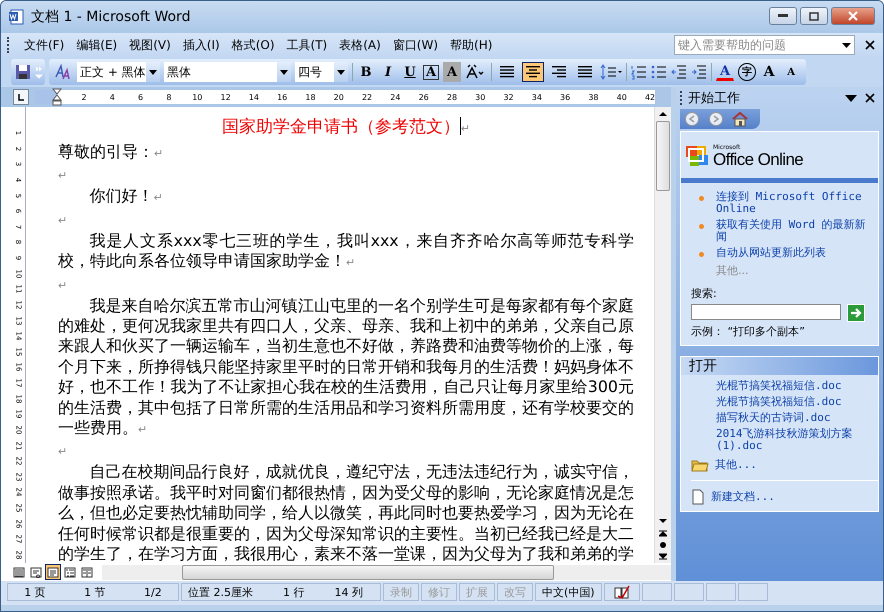 Image resolution: width=884 pixels, height=612 pixels. What do you see at coordinates (197, 97) in the screenshot?
I see `ruler-number: 10` at bounding box center [197, 97].